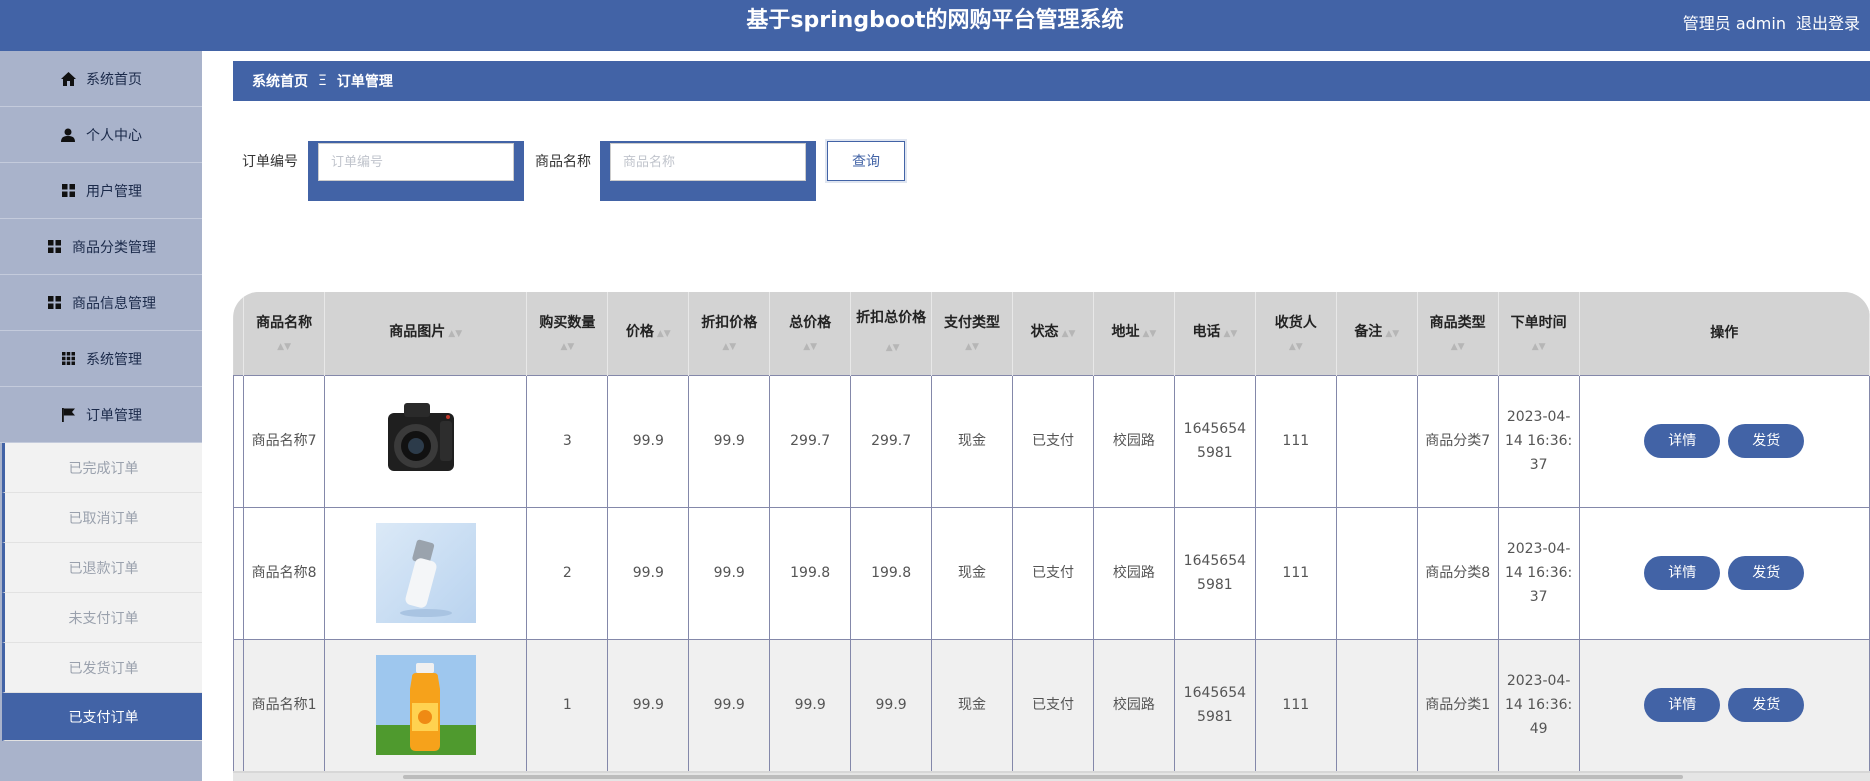 Image resolution: width=1870 pixels, height=781 pixels. Describe the element at coordinates (567, 704) in the screenshot. I see `cell-quantity: 1` at that location.